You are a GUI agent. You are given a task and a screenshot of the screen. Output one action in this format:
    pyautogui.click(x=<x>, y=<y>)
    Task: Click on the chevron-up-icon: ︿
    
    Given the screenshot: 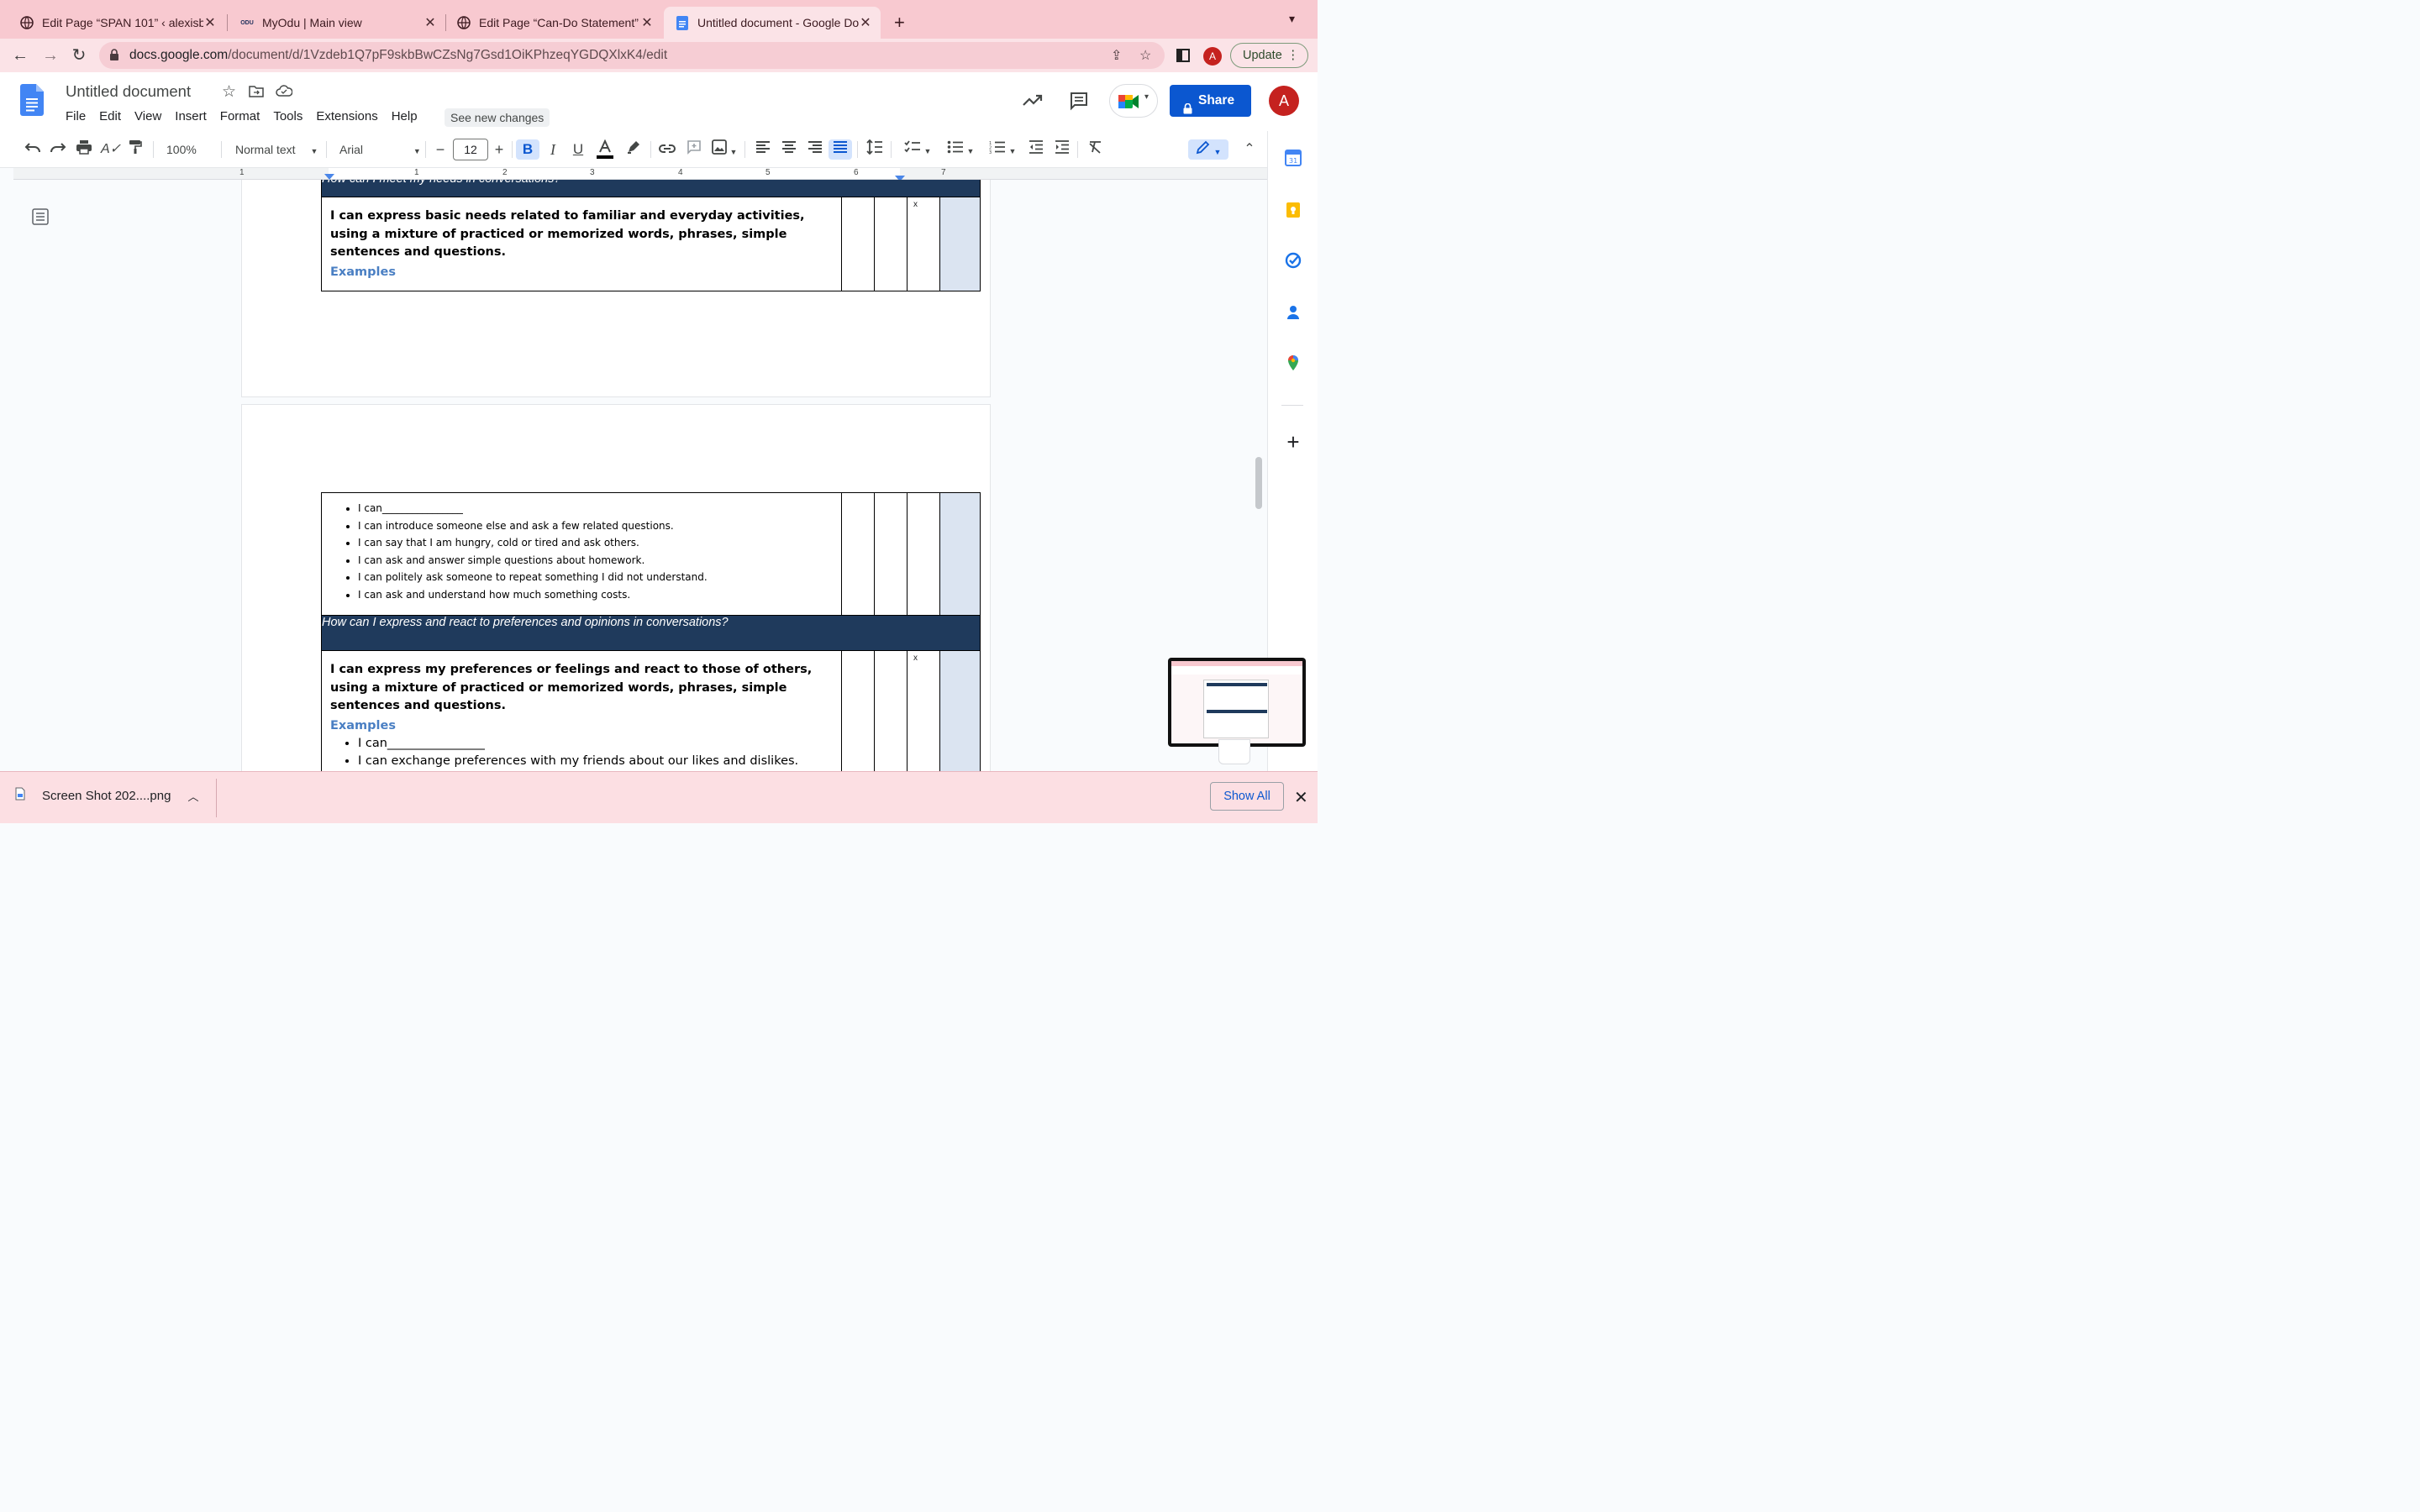 What is the action you would take?
    pyautogui.click(x=192, y=796)
    